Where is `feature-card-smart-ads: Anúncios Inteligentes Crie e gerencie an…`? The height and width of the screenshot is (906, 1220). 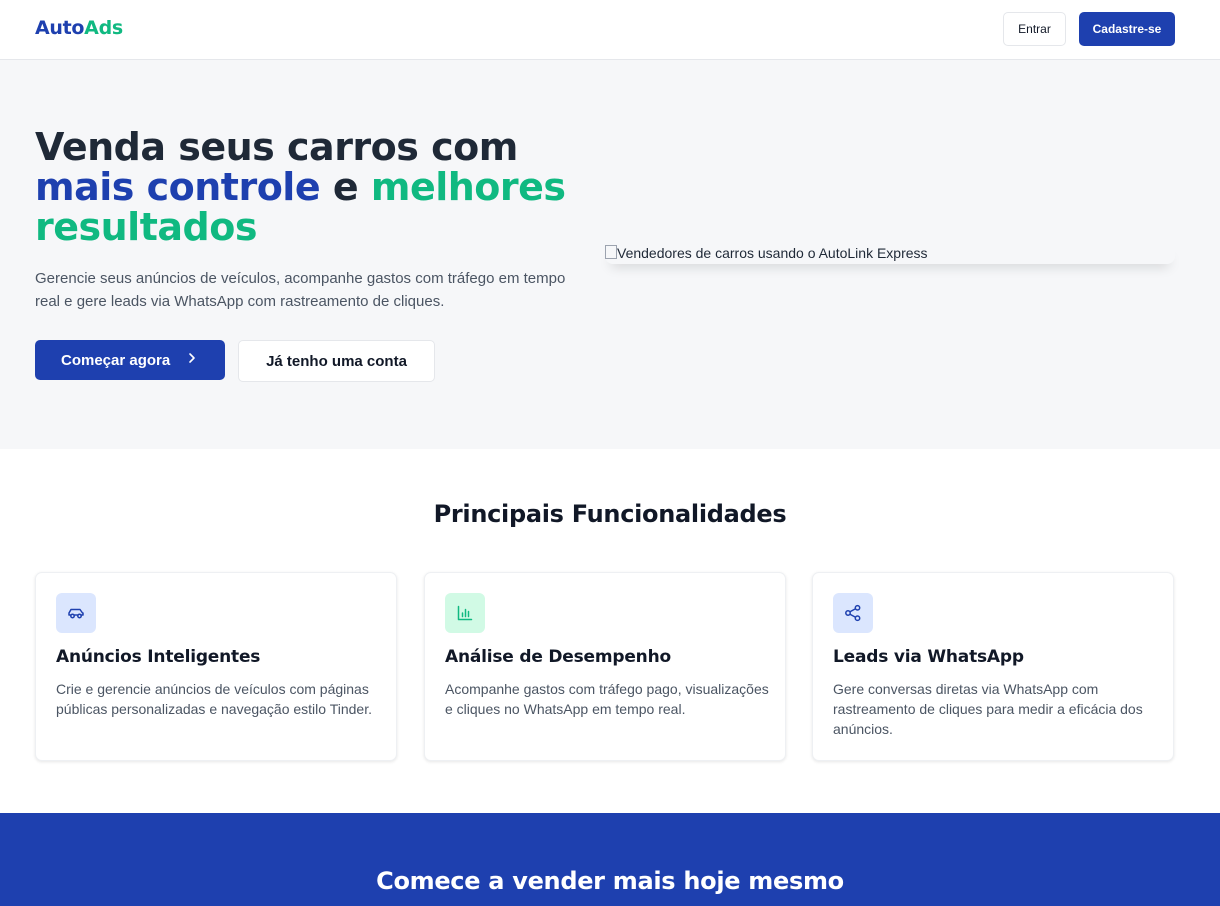
feature-card-smart-ads: Anúncios Inteligentes Crie e gerencie an… is located at coordinates (216, 666).